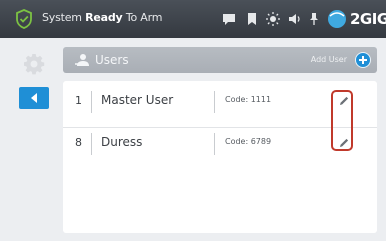 This screenshot has width=386, height=241. What do you see at coordinates (220, 143) in the screenshot?
I see `user-row-duress: 8 Duress Code: 6789` at bounding box center [220, 143].